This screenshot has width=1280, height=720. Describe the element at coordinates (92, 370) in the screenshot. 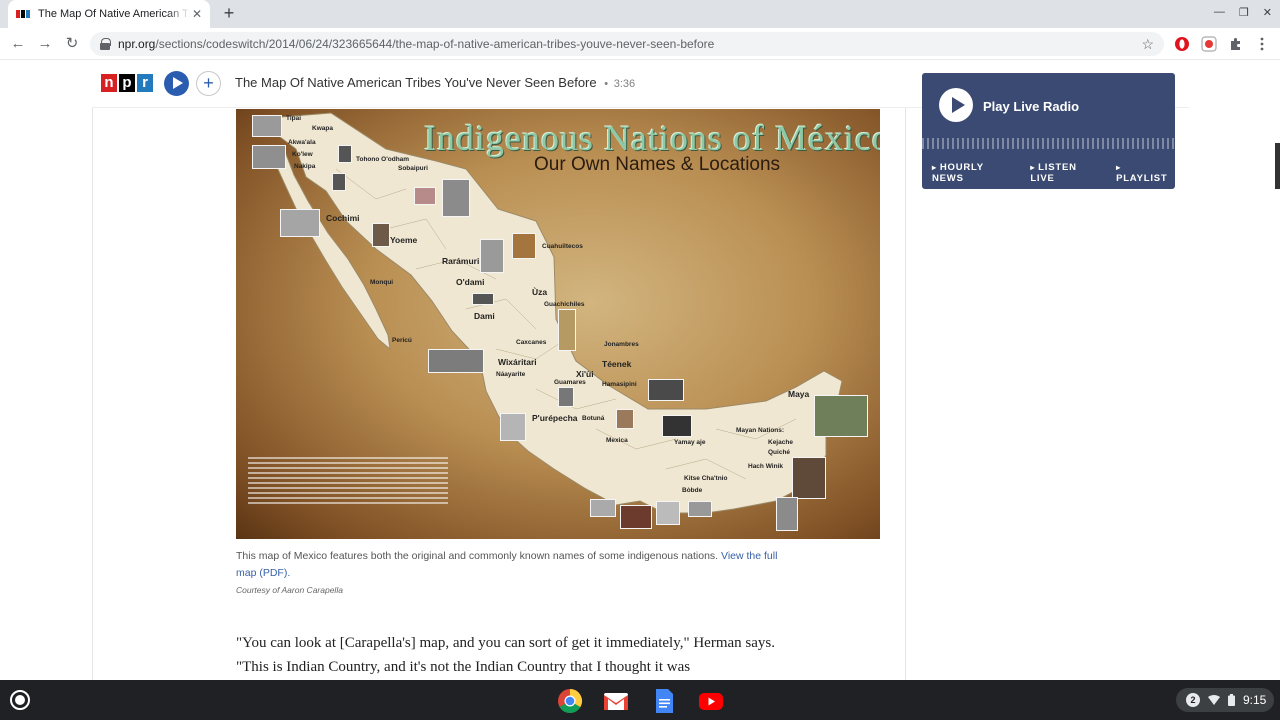

I see `content-divider-left` at that location.